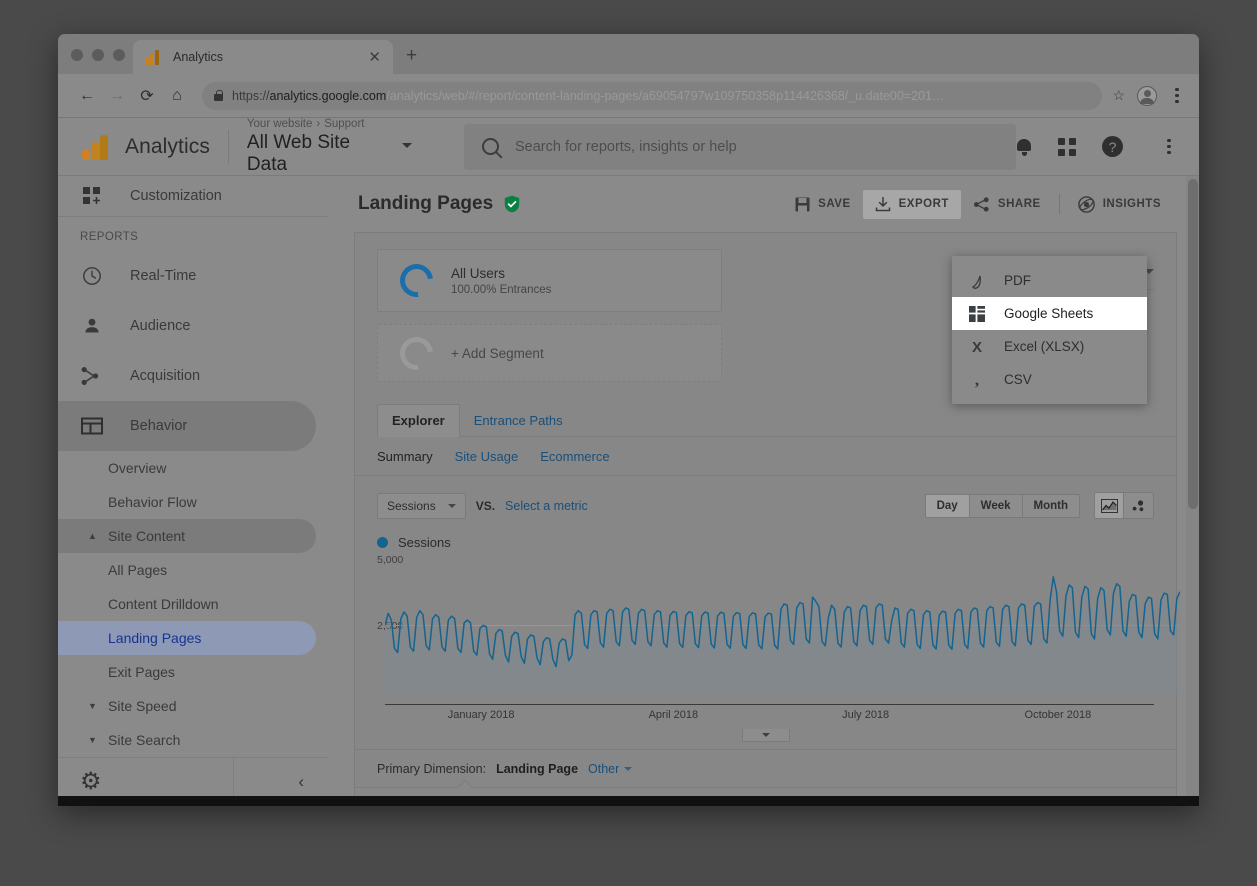 This screenshot has width=1257, height=886. Describe the element at coordinates (911, 204) in the screenshot. I see `export-button: EXPORT` at that location.